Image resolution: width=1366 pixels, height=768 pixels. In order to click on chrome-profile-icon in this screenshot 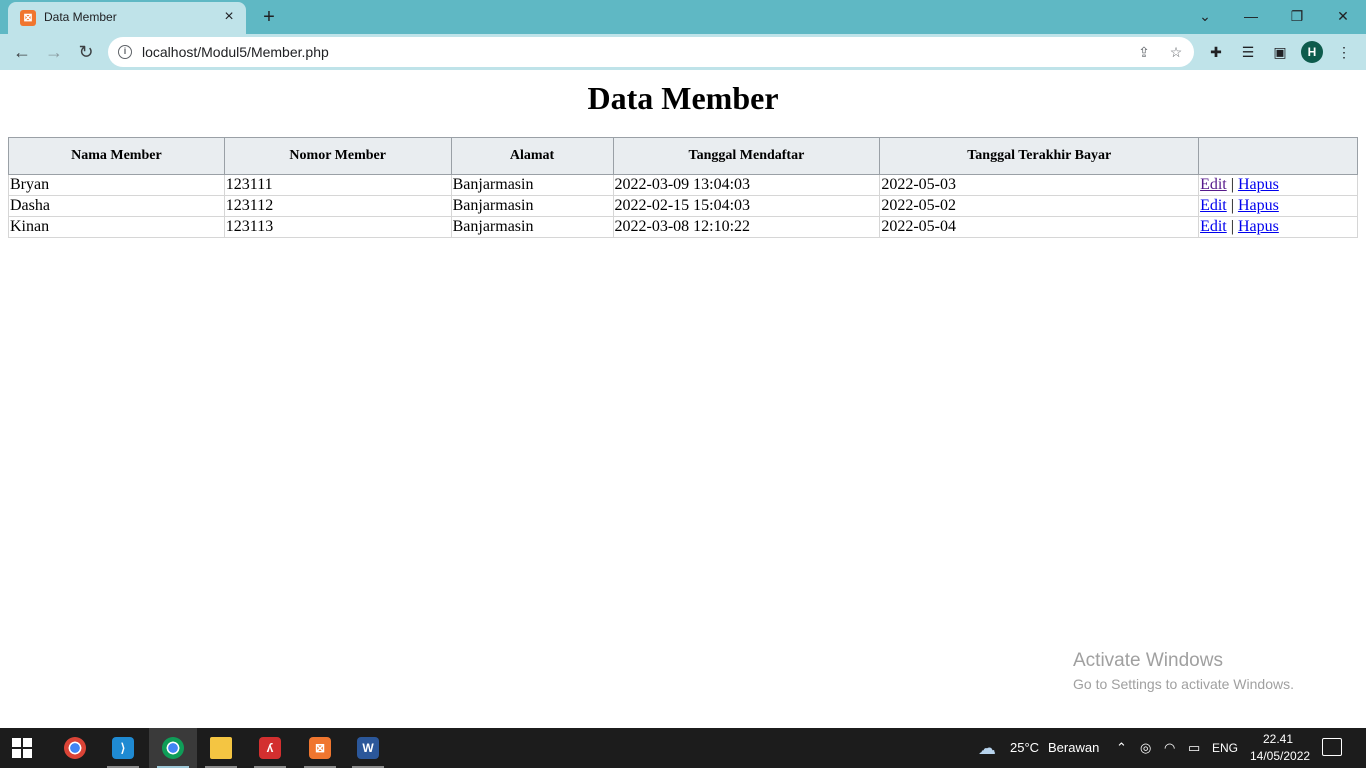, I will do `click(173, 748)`.